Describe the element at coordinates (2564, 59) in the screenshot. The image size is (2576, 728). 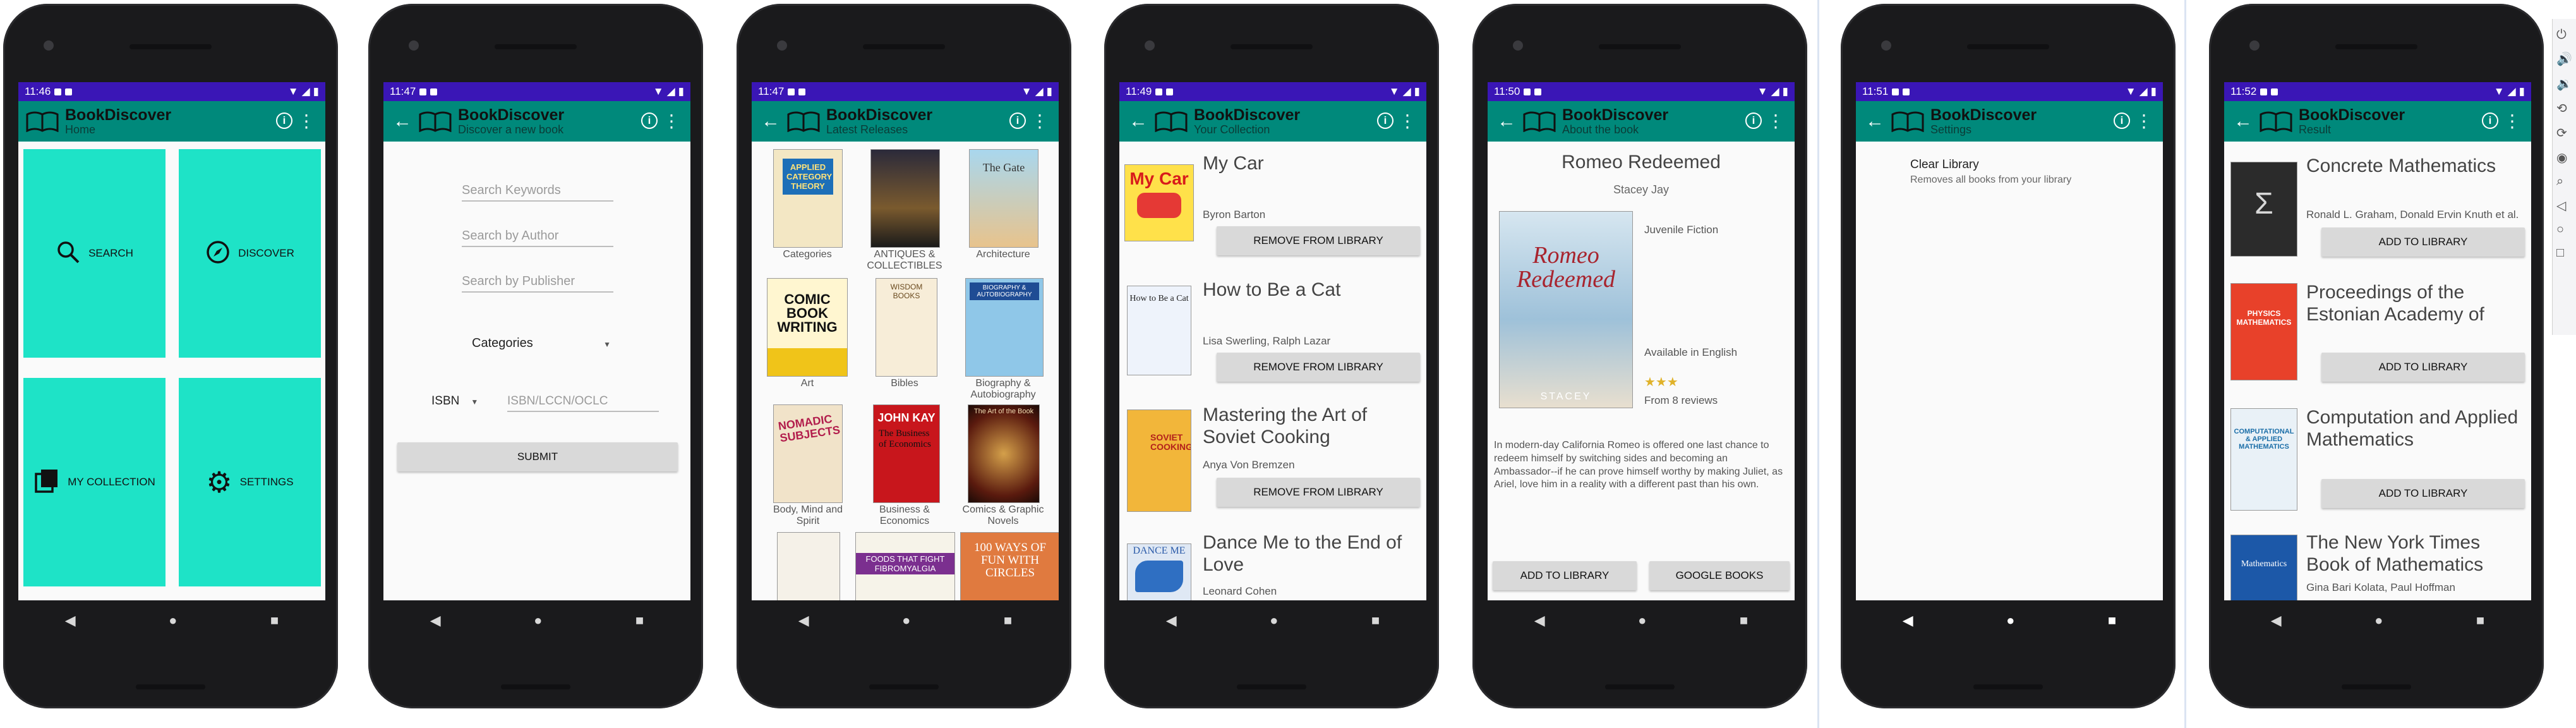
I see `volume-up-icon: 🔊` at that location.